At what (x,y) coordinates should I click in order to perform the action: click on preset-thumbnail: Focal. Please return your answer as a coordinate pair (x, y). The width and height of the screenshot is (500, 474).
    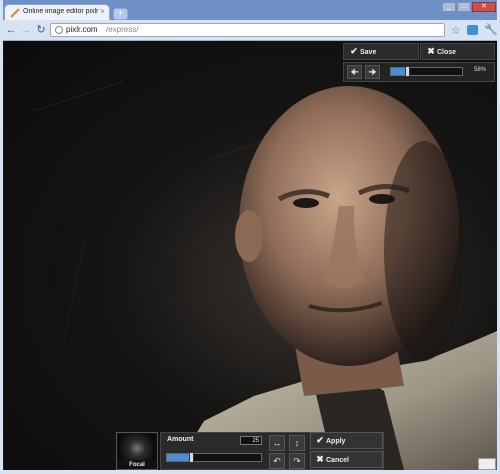
    Looking at the image, I should click on (137, 451).